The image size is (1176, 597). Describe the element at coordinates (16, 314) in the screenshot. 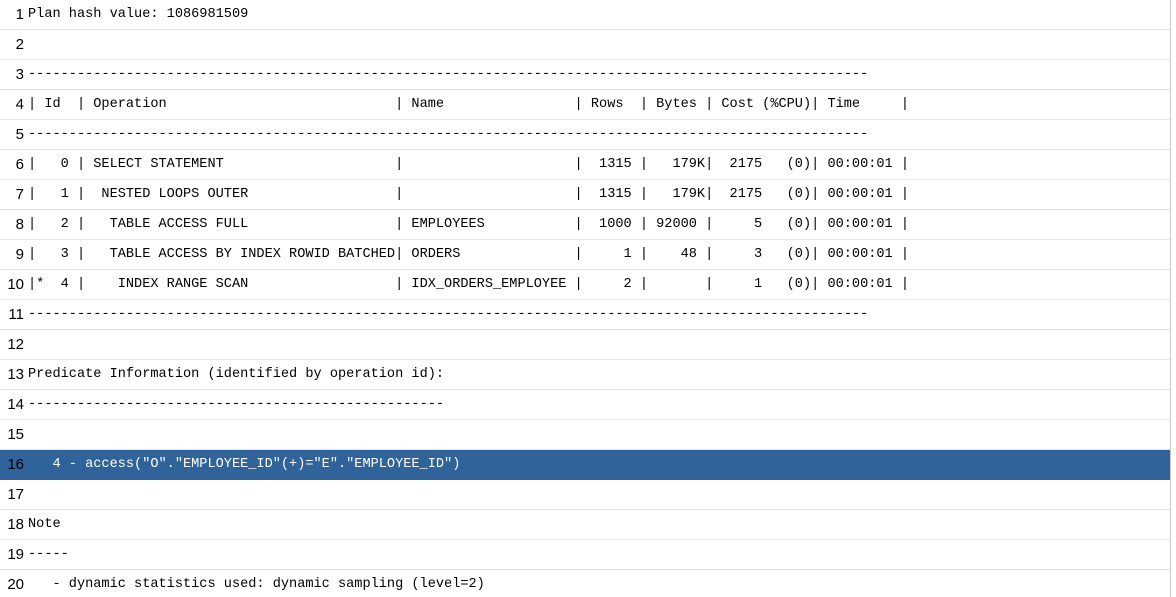

I see `row-number: 11` at that location.